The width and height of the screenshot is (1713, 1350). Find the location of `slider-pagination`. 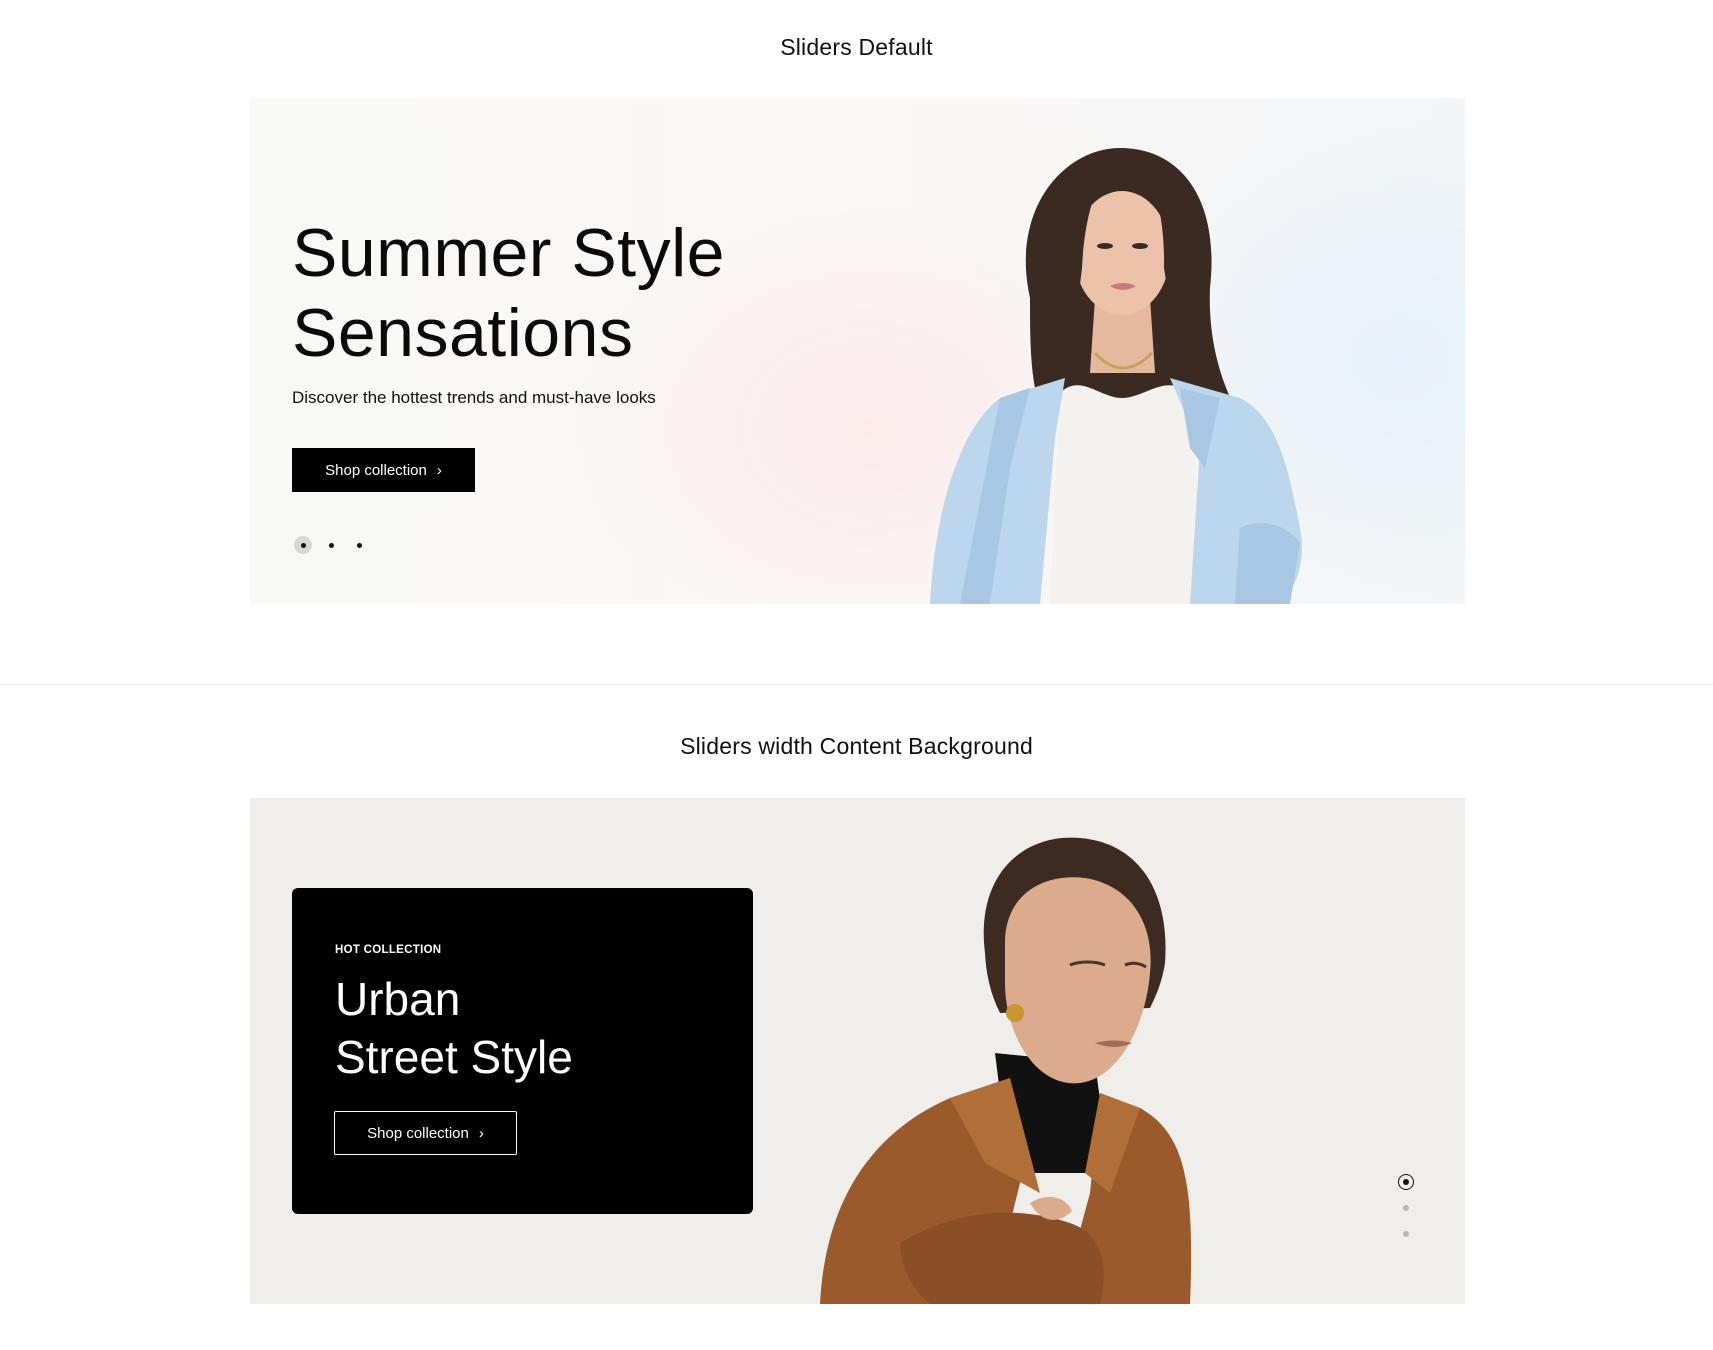

slider-pagination is located at coordinates (331, 545).